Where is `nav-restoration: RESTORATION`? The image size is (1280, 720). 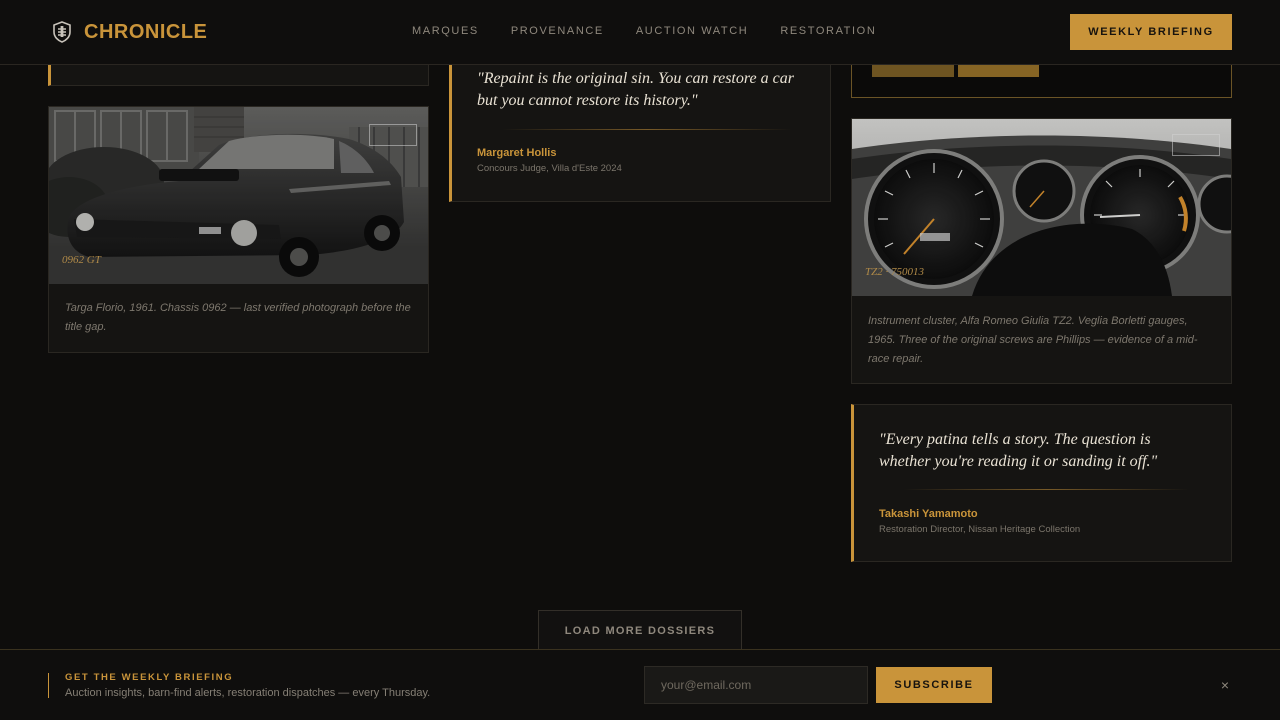 nav-restoration: RESTORATION is located at coordinates (828, 31).